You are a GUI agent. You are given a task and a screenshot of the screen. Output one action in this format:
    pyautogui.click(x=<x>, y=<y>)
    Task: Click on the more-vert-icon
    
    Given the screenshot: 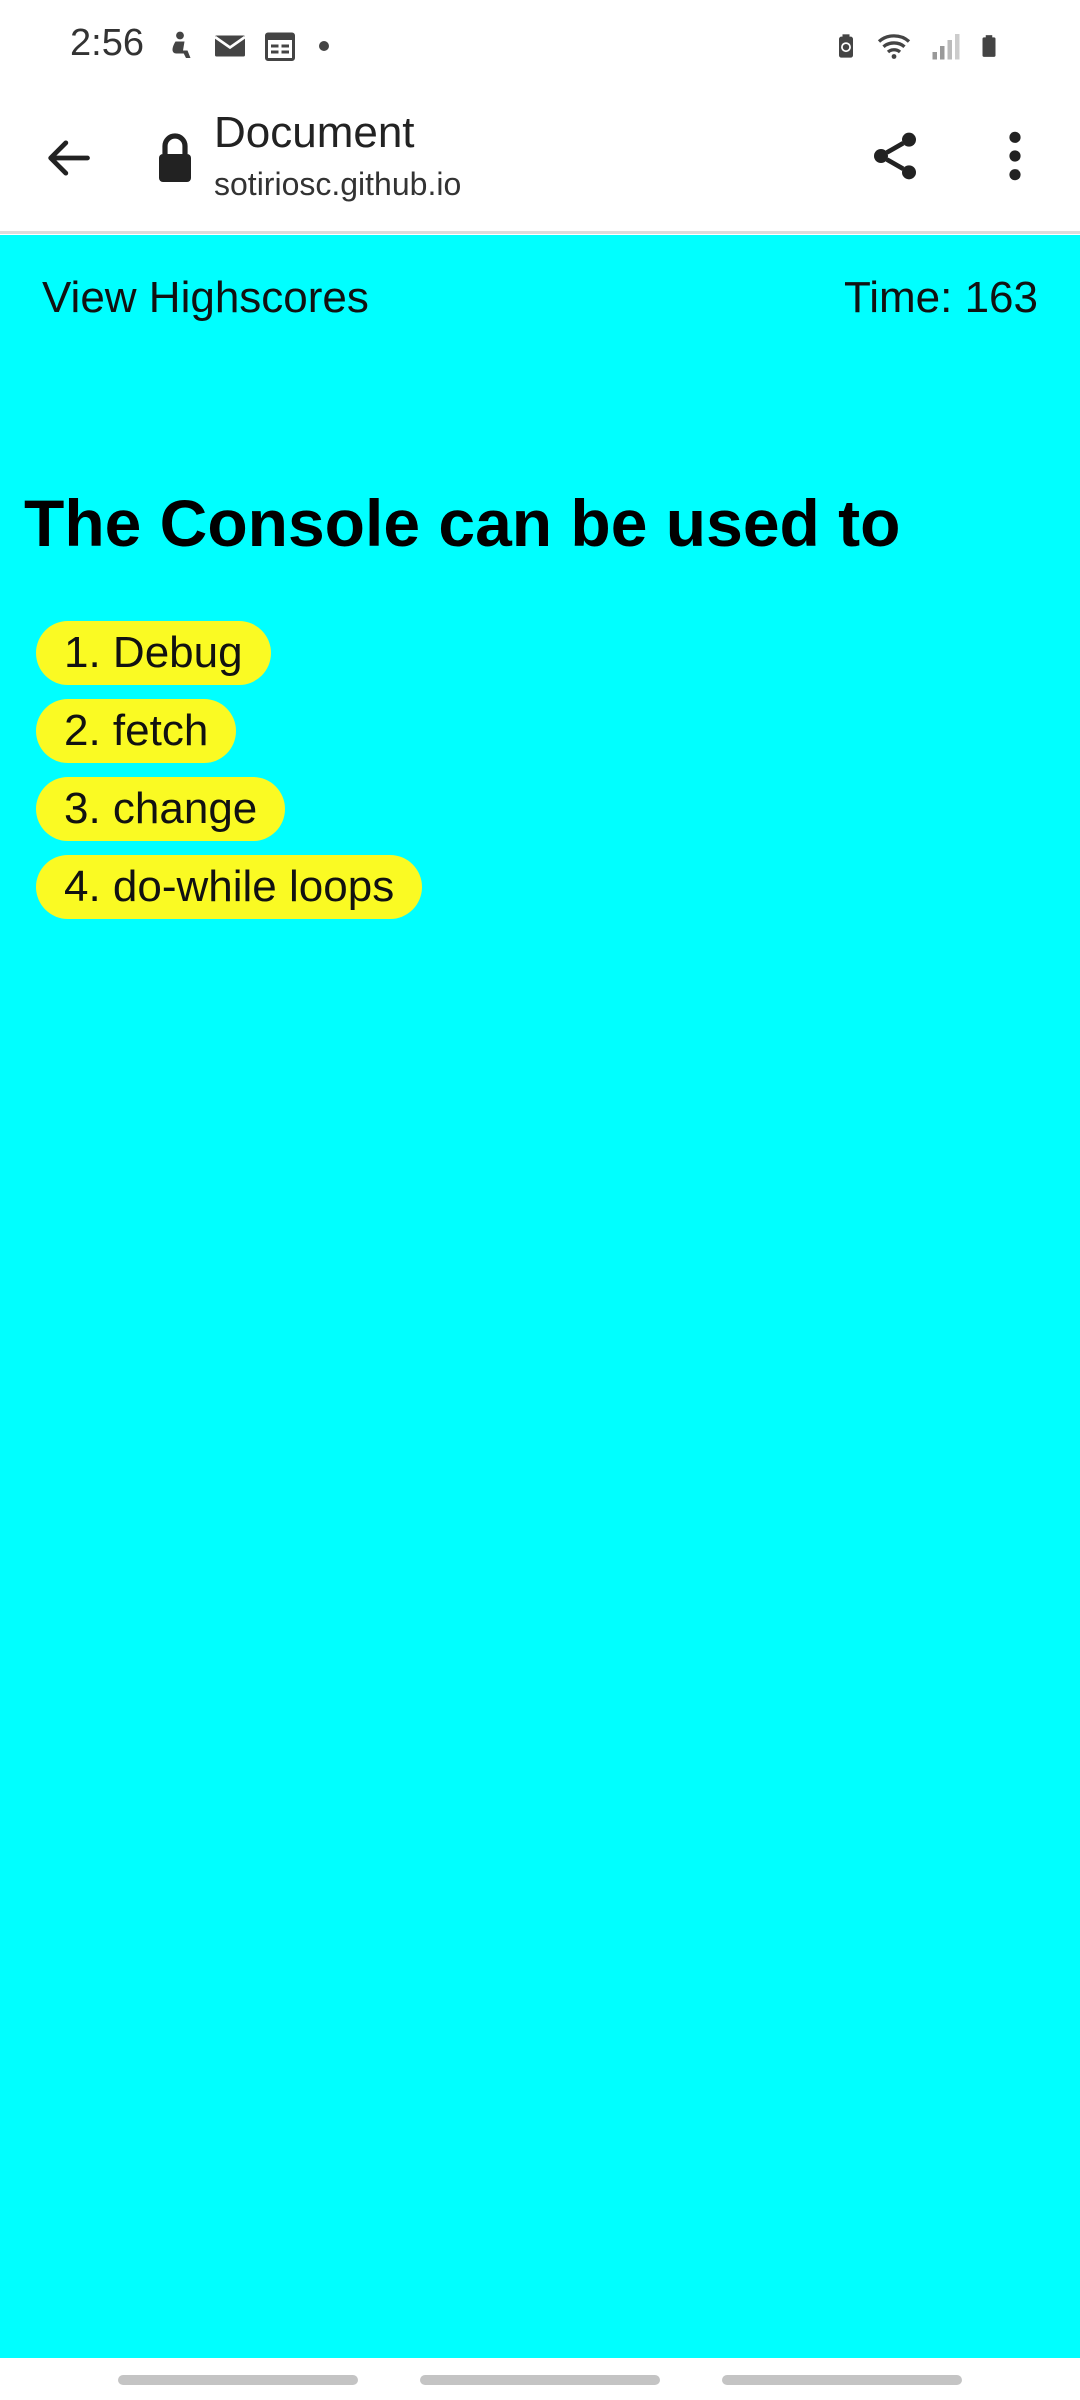 What is the action you would take?
    pyautogui.click(x=1015, y=156)
    